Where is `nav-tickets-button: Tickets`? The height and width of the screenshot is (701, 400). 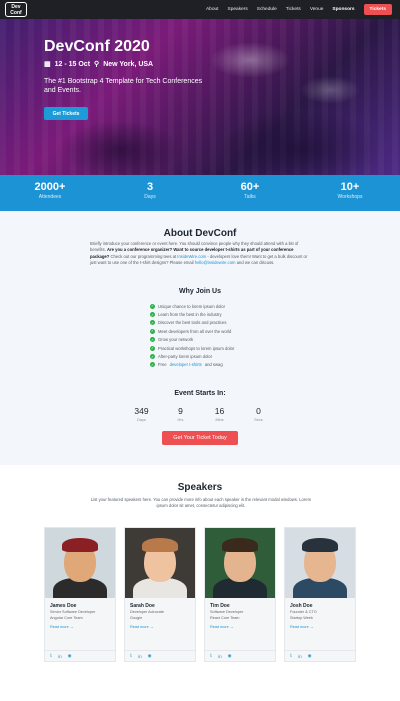 nav-tickets-button: Tickets is located at coordinates (377, 9).